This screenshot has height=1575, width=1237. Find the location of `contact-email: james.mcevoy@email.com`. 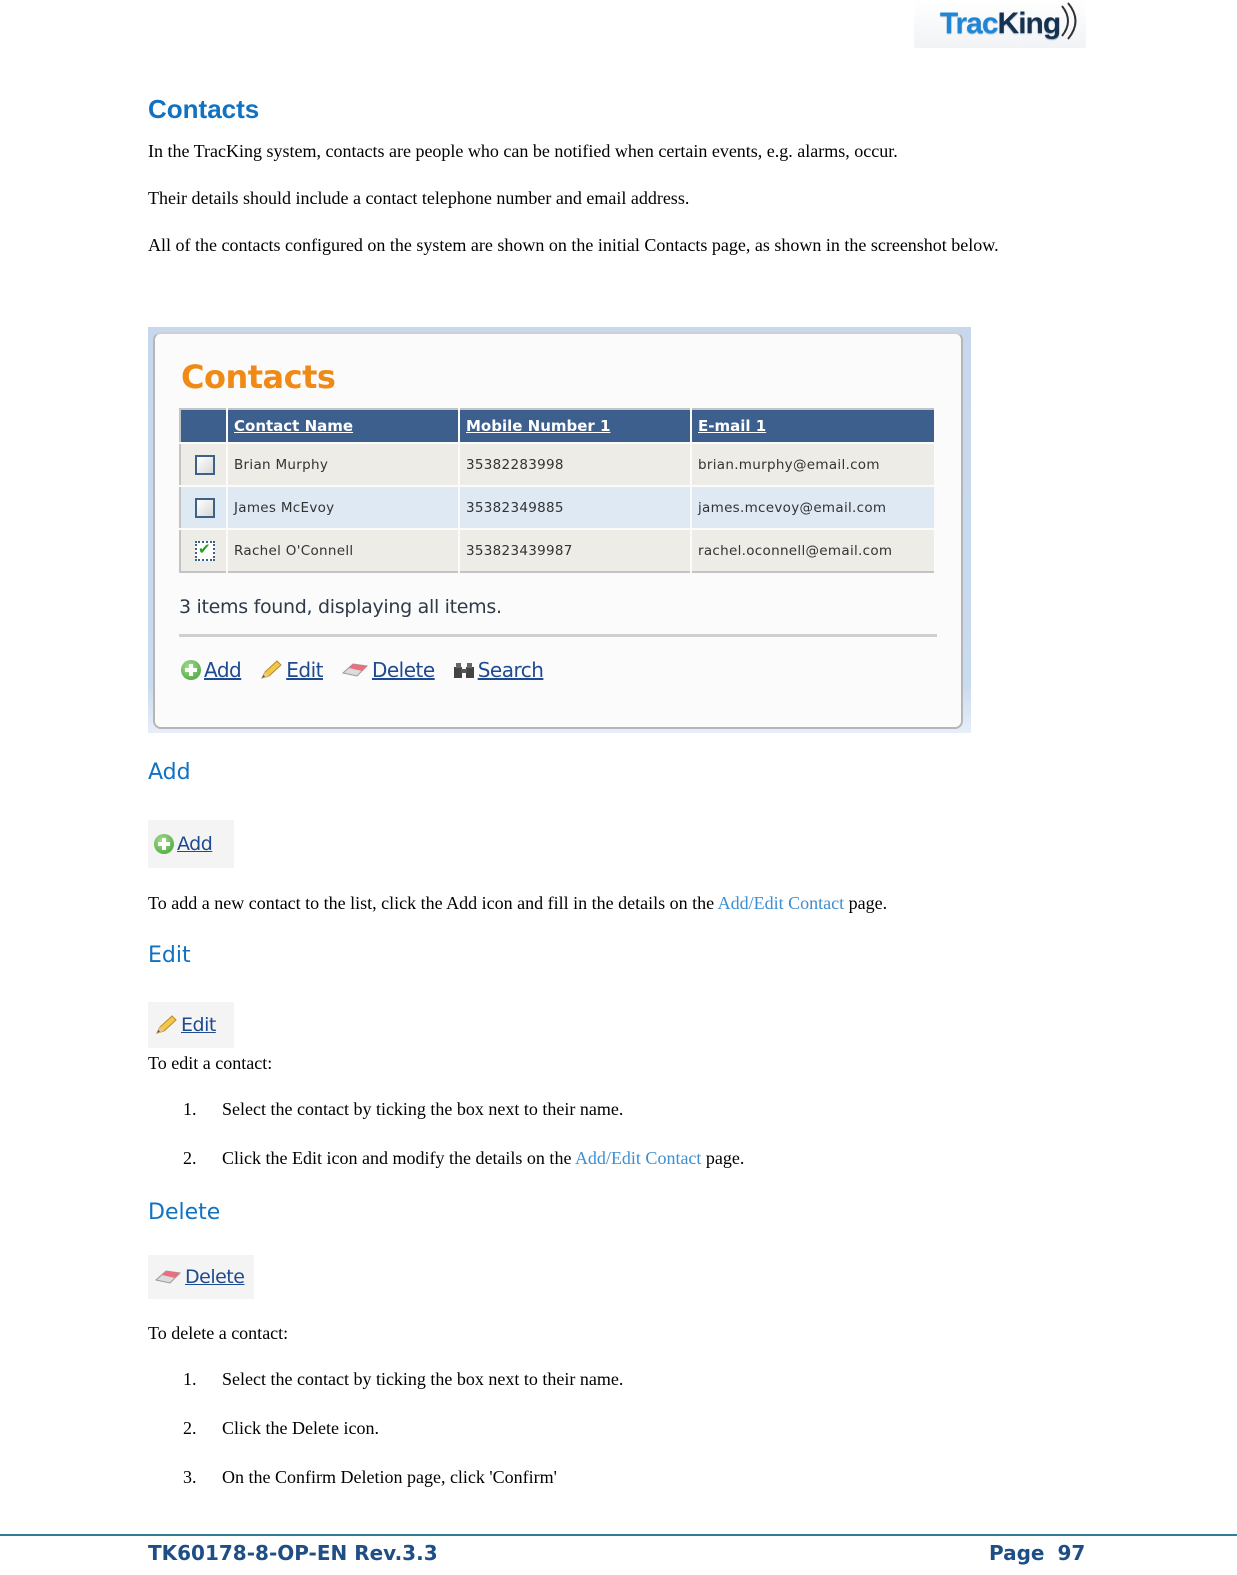

contact-email: james.mcevoy@email.com is located at coordinates (813, 507).